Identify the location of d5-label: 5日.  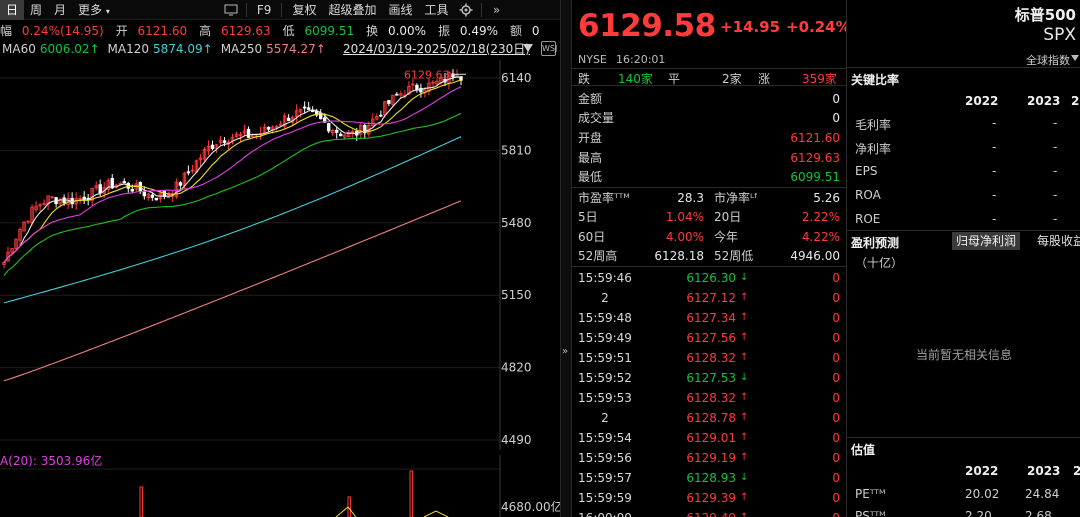
(588, 217).